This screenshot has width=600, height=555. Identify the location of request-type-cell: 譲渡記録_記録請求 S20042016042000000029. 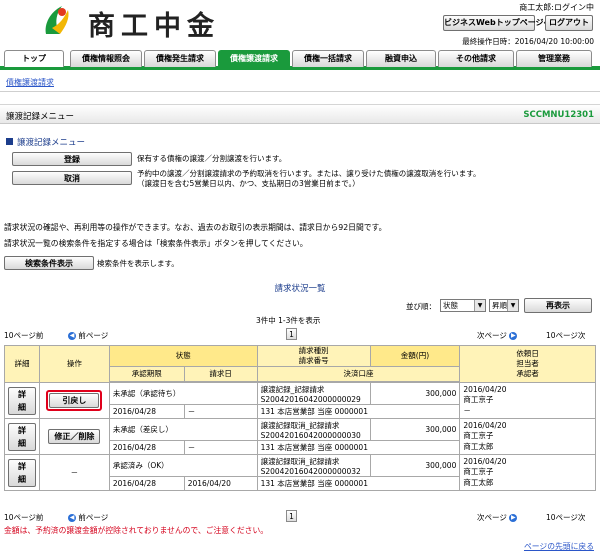
(313, 393).